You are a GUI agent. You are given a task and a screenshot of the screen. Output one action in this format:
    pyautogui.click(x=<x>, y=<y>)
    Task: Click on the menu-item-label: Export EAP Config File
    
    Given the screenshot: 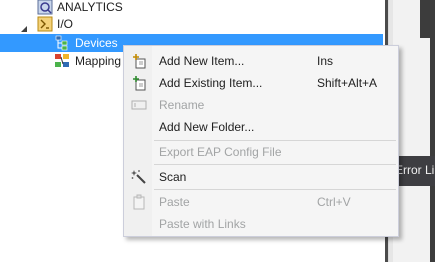 What is the action you would take?
    pyautogui.click(x=220, y=152)
    